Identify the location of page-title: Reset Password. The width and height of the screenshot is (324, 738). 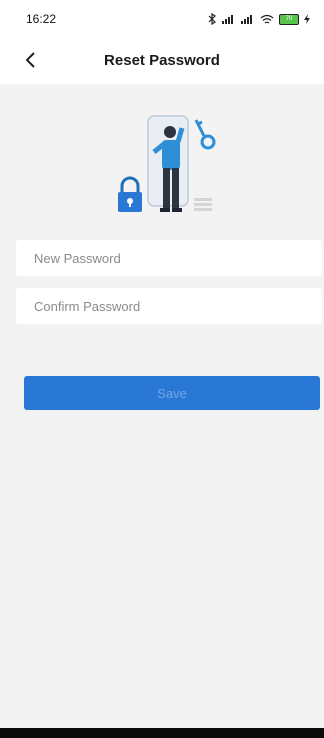
(162, 60).